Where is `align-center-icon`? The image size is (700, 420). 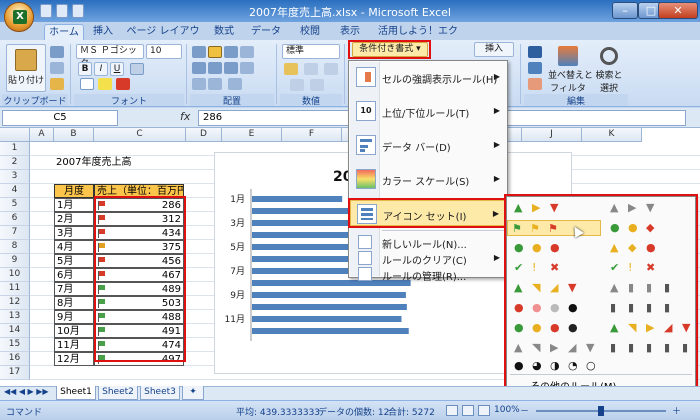
align-center-icon is located at coordinates (215, 68).